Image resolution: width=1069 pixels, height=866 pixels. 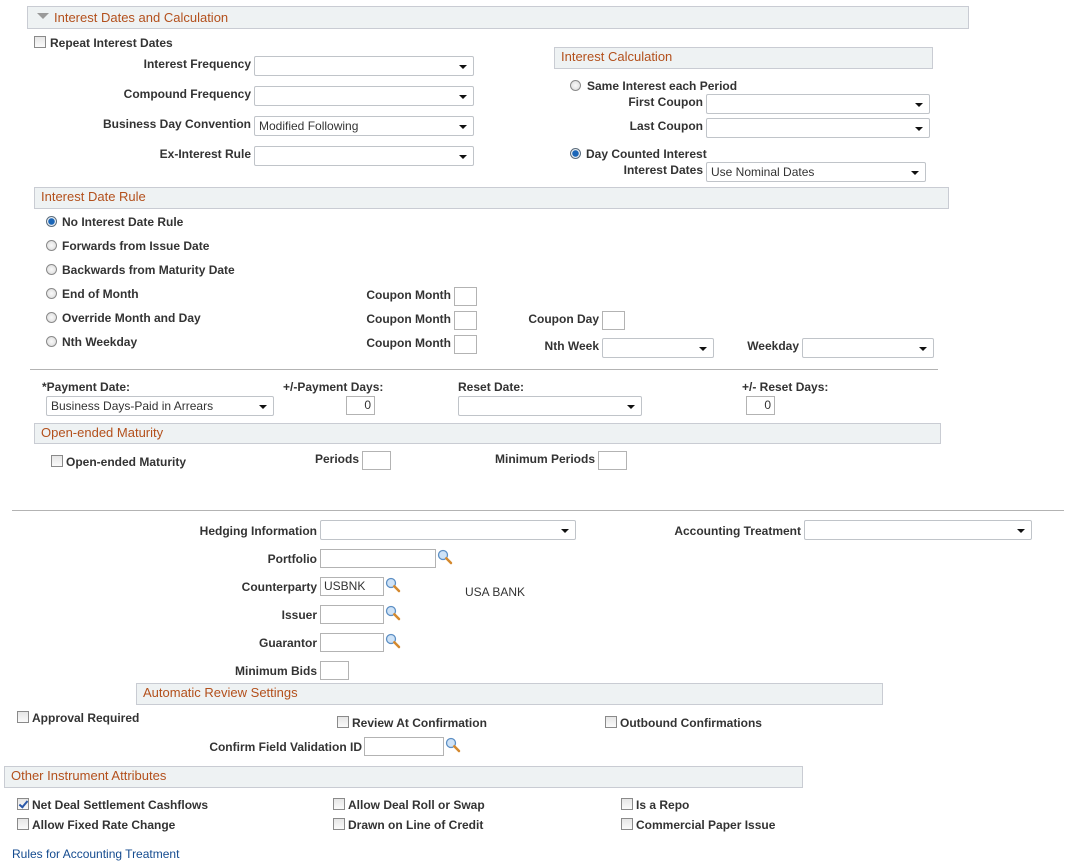 I want to click on outbound-confirmations-checkbox, so click(x=611, y=722).